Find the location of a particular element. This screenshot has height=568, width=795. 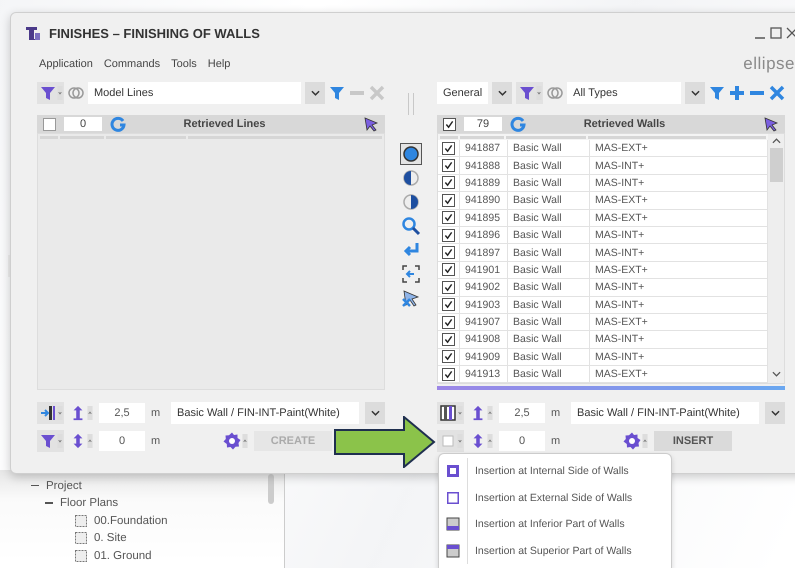

category-select: Model Lines is located at coordinates (194, 93).